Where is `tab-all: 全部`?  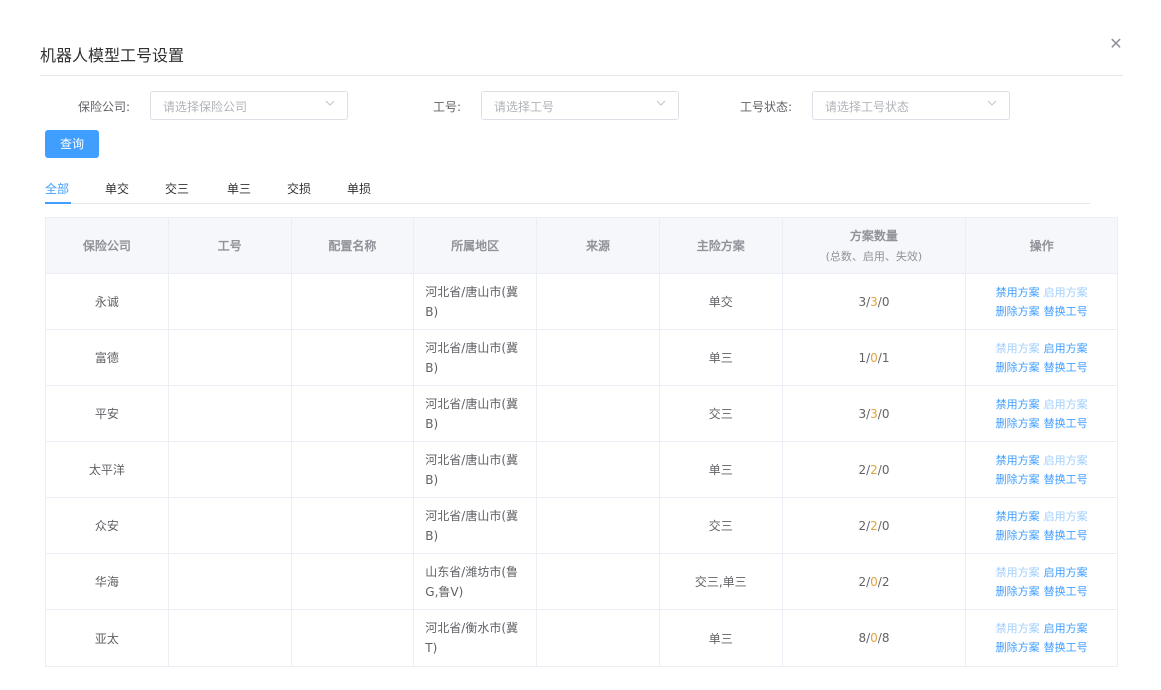
tab-all: 全部 is located at coordinates (57, 188).